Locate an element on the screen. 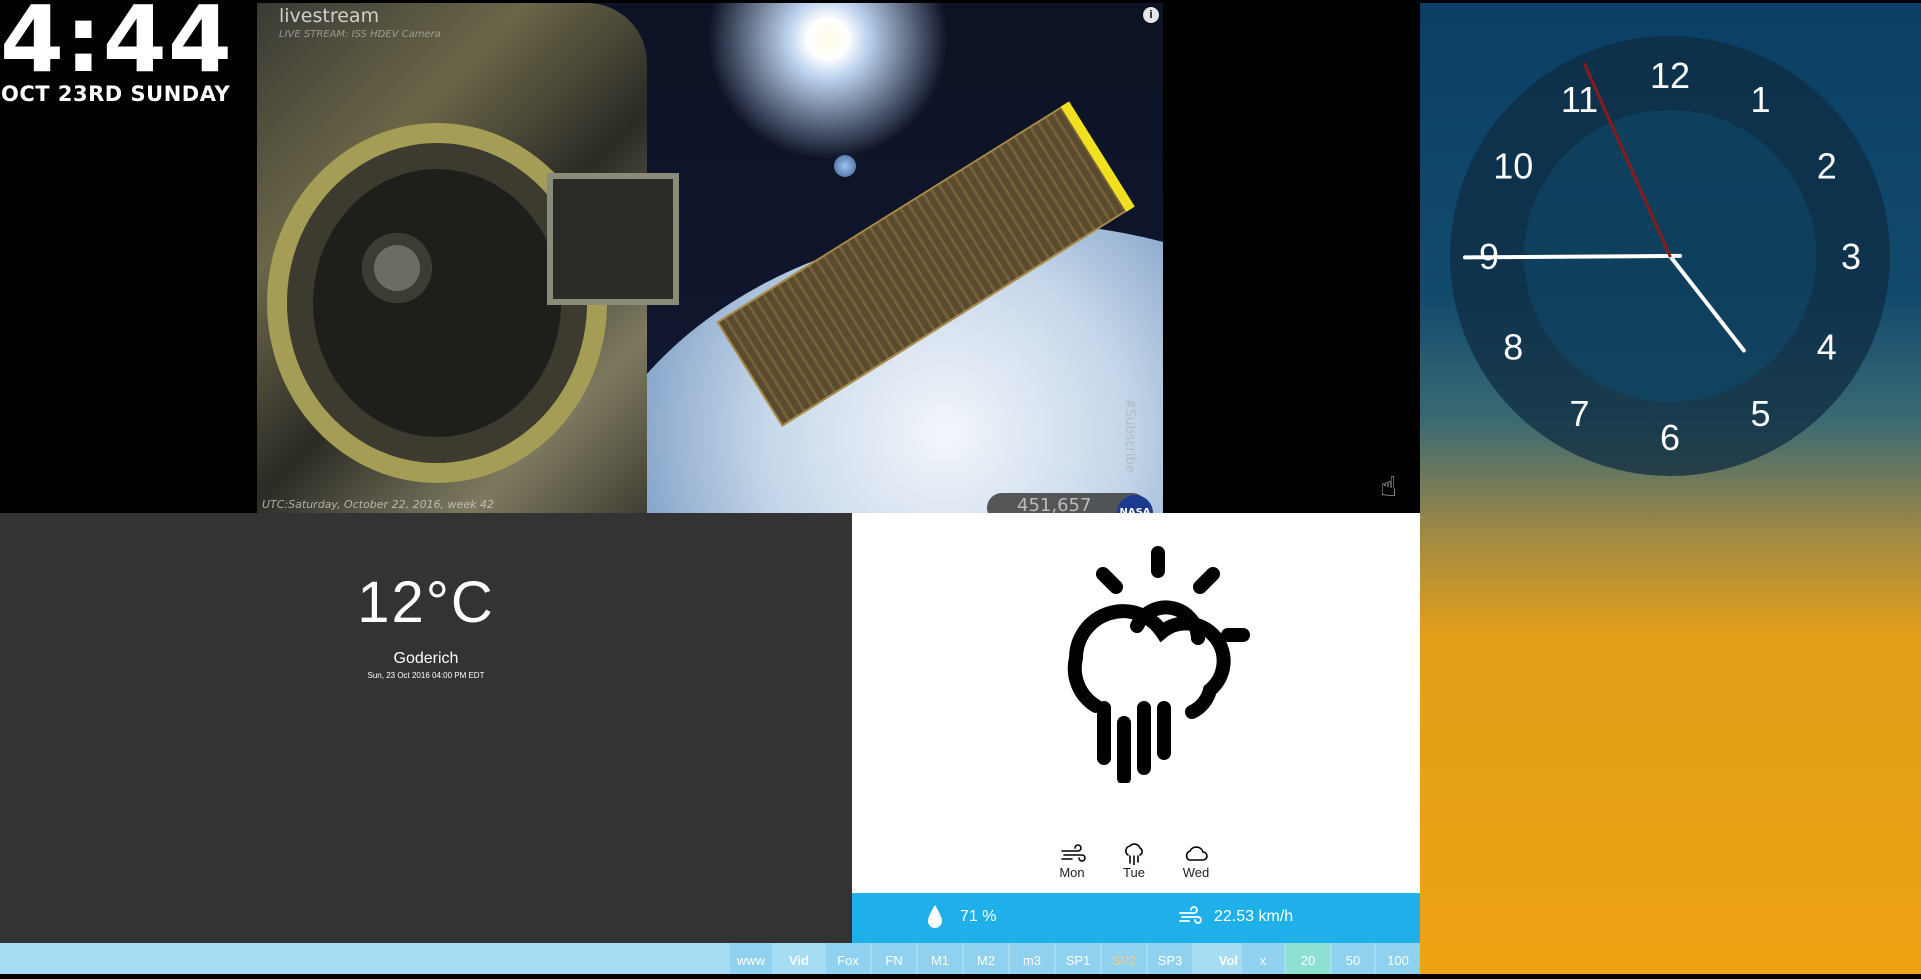 The height and width of the screenshot is (979, 1921). city-name: Goderich is located at coordinates (426, 658).